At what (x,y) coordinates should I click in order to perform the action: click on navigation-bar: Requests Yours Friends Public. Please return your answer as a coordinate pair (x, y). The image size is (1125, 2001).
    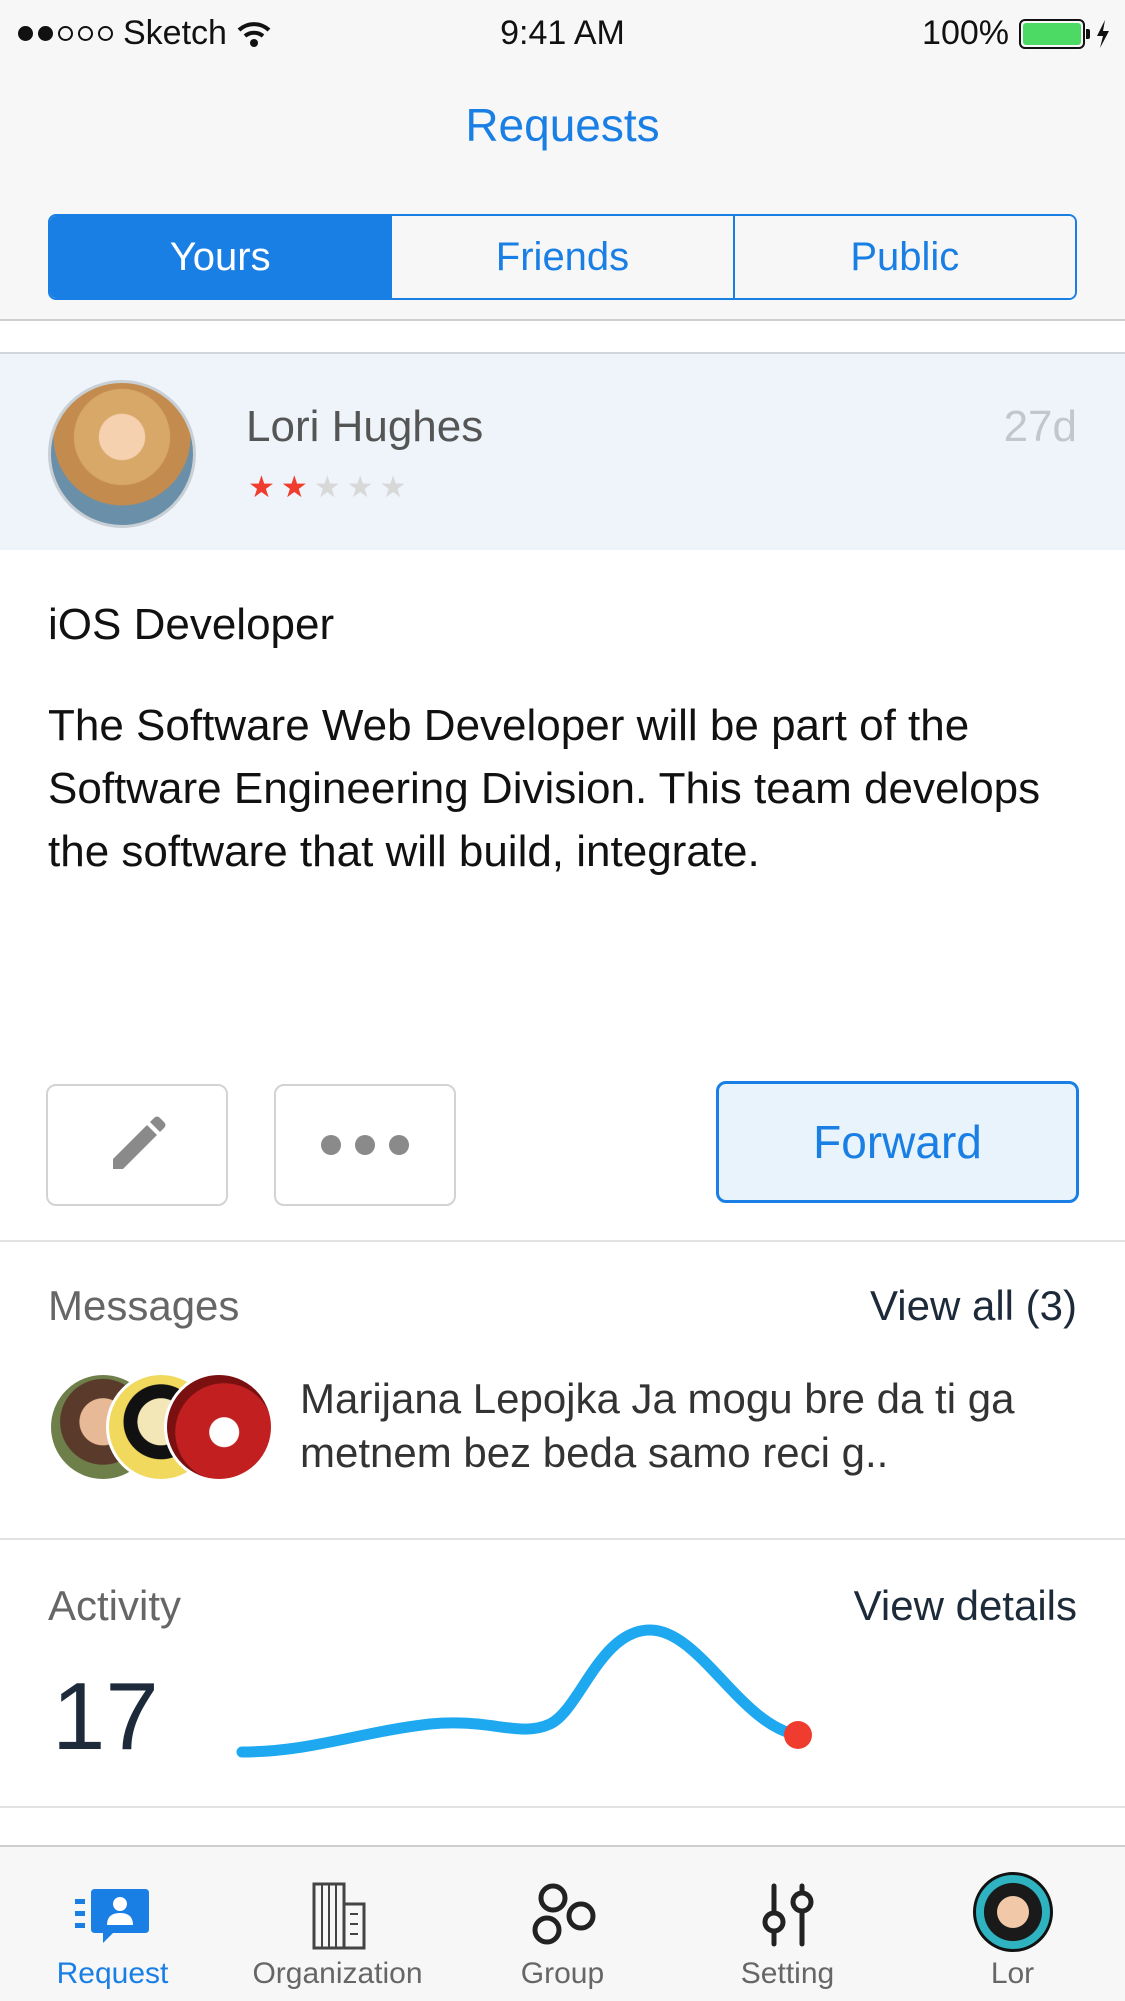
    Looking at the image, I should click on (562, 192).